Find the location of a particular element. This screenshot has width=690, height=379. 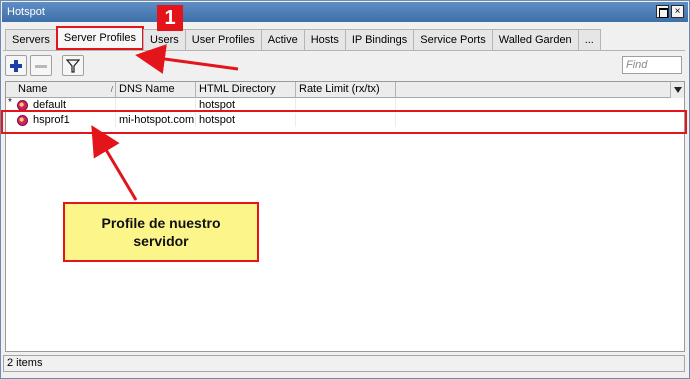

arrow-to-tab is located at coordinates (187, 59).